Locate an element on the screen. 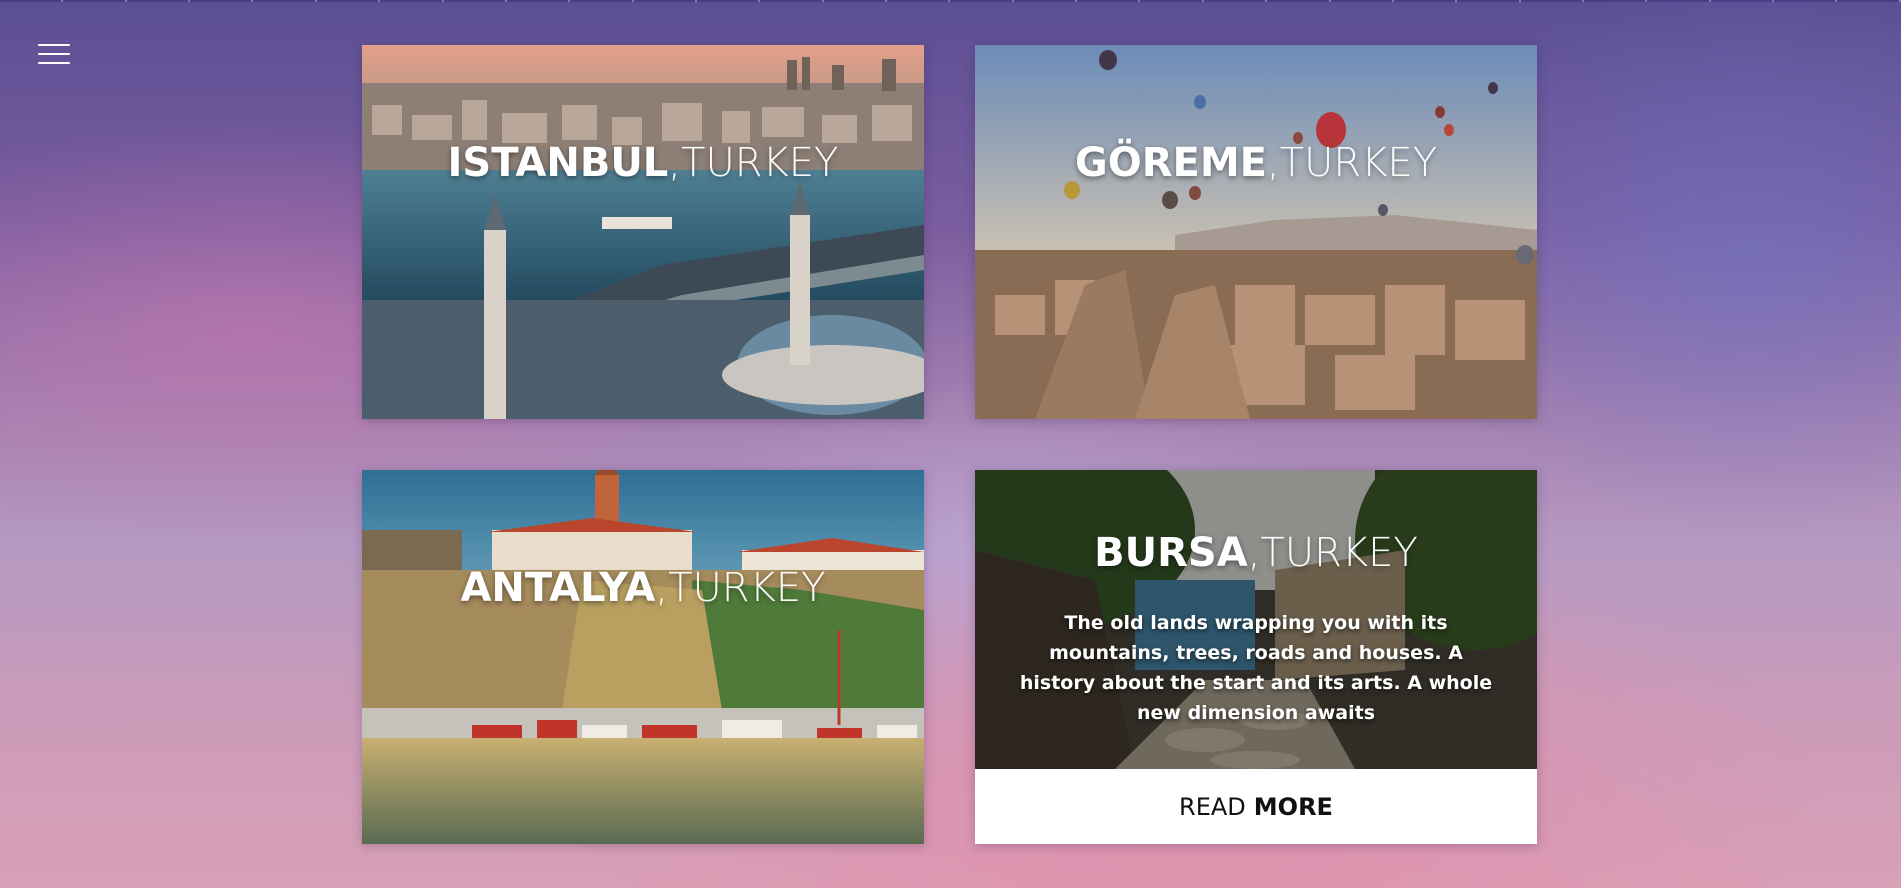  card-title: BURSA,TURKEY is located at coordinates (1256, 553).